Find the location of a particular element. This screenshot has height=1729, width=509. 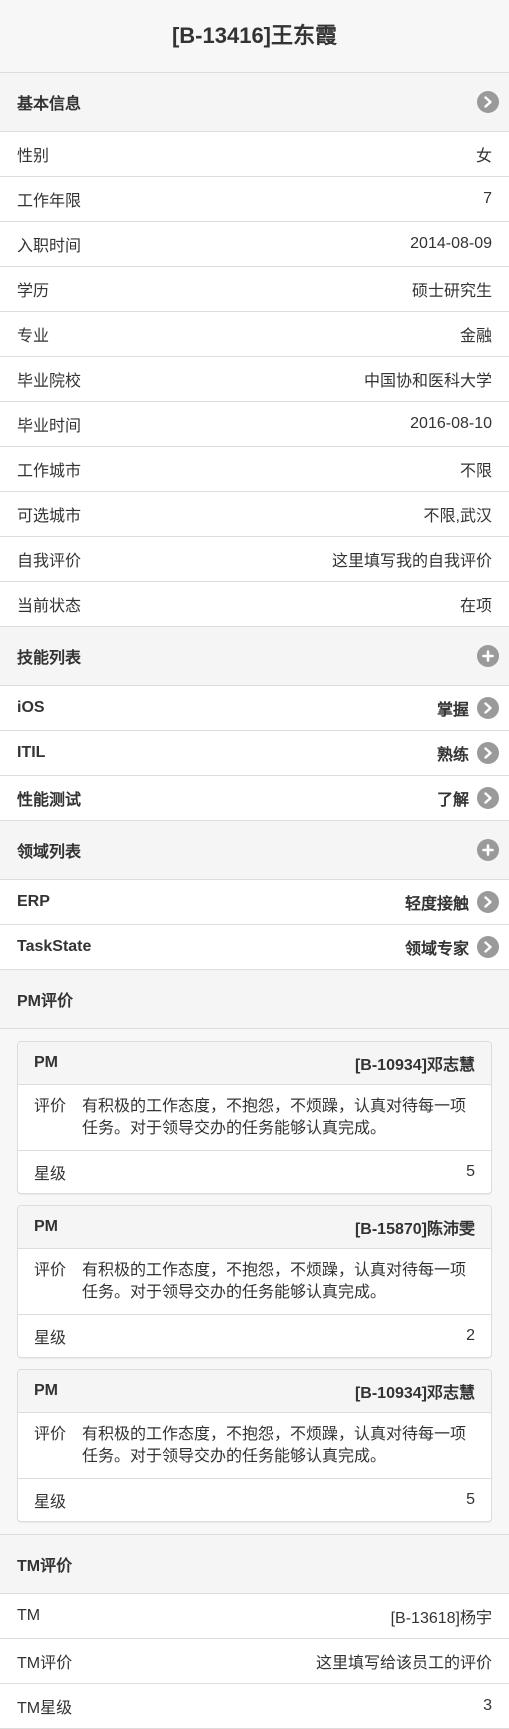

row-label: 学历 is located at coordinates (33, 291).